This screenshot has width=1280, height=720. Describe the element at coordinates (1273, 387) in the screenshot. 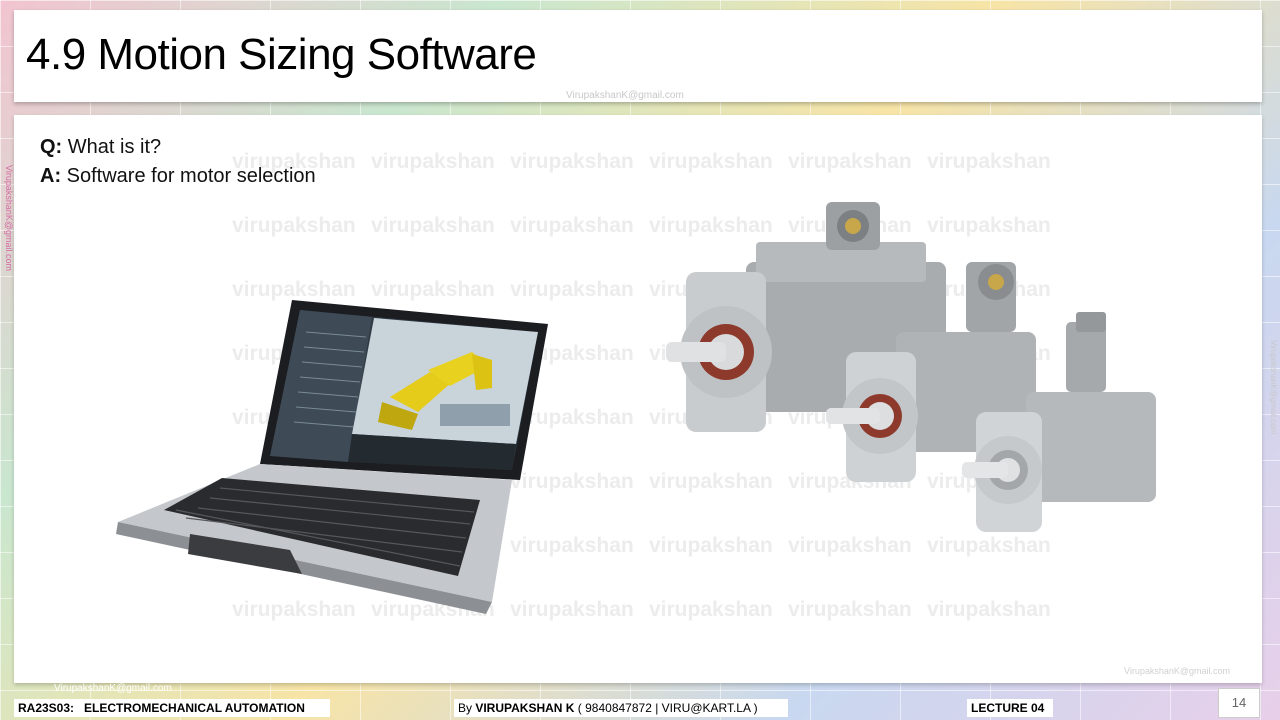

I see `email-watermark-right: VirupakshanK@gmail.com` at that location.